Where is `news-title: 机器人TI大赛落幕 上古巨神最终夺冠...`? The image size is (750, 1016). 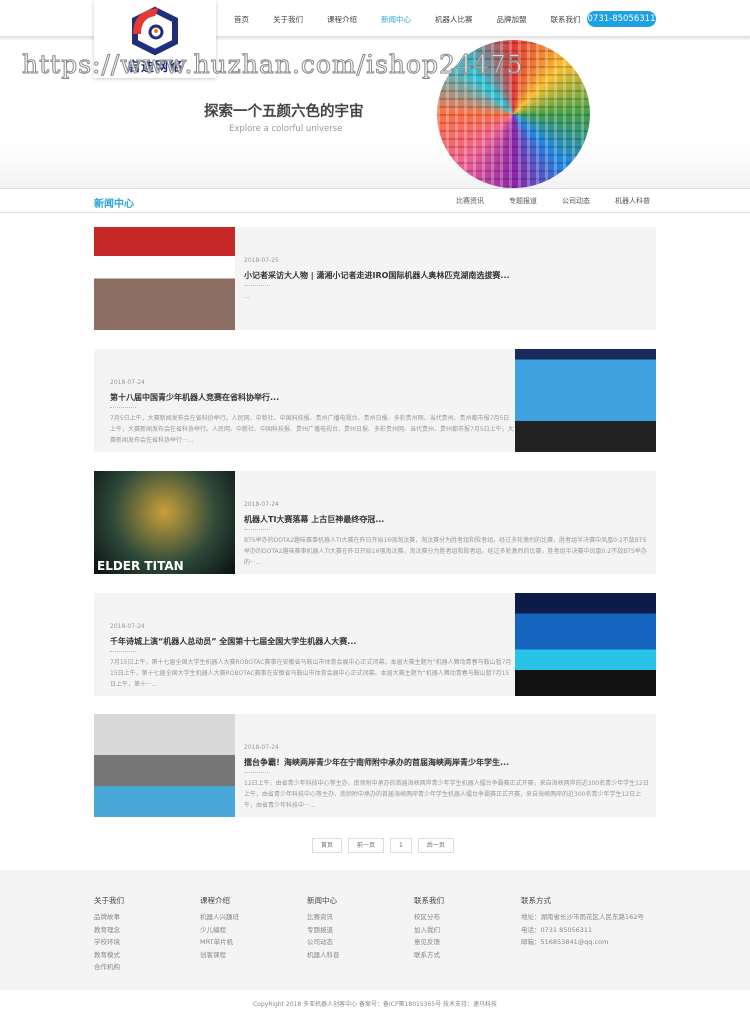 news-title: 机器人TI大赛落幕 上古巨神最终夺冠... is located at coordinates (446, 519).